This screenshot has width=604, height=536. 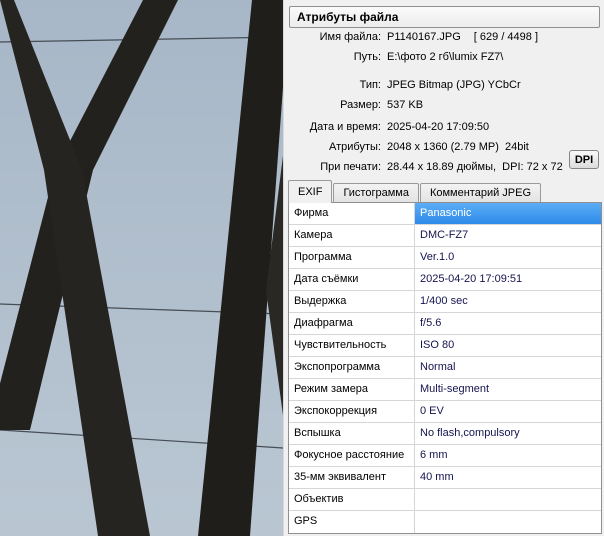 I want to click on exif-value: 6 mm, so click(x=434, y=455).